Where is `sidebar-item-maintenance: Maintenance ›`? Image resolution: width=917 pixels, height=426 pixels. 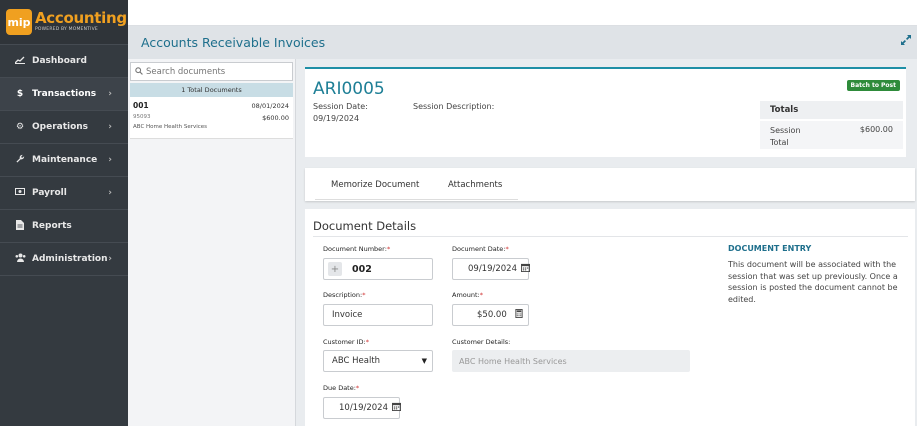
sidebar-item-maintenance: Maintenance › is located at coordinates (64, 160).